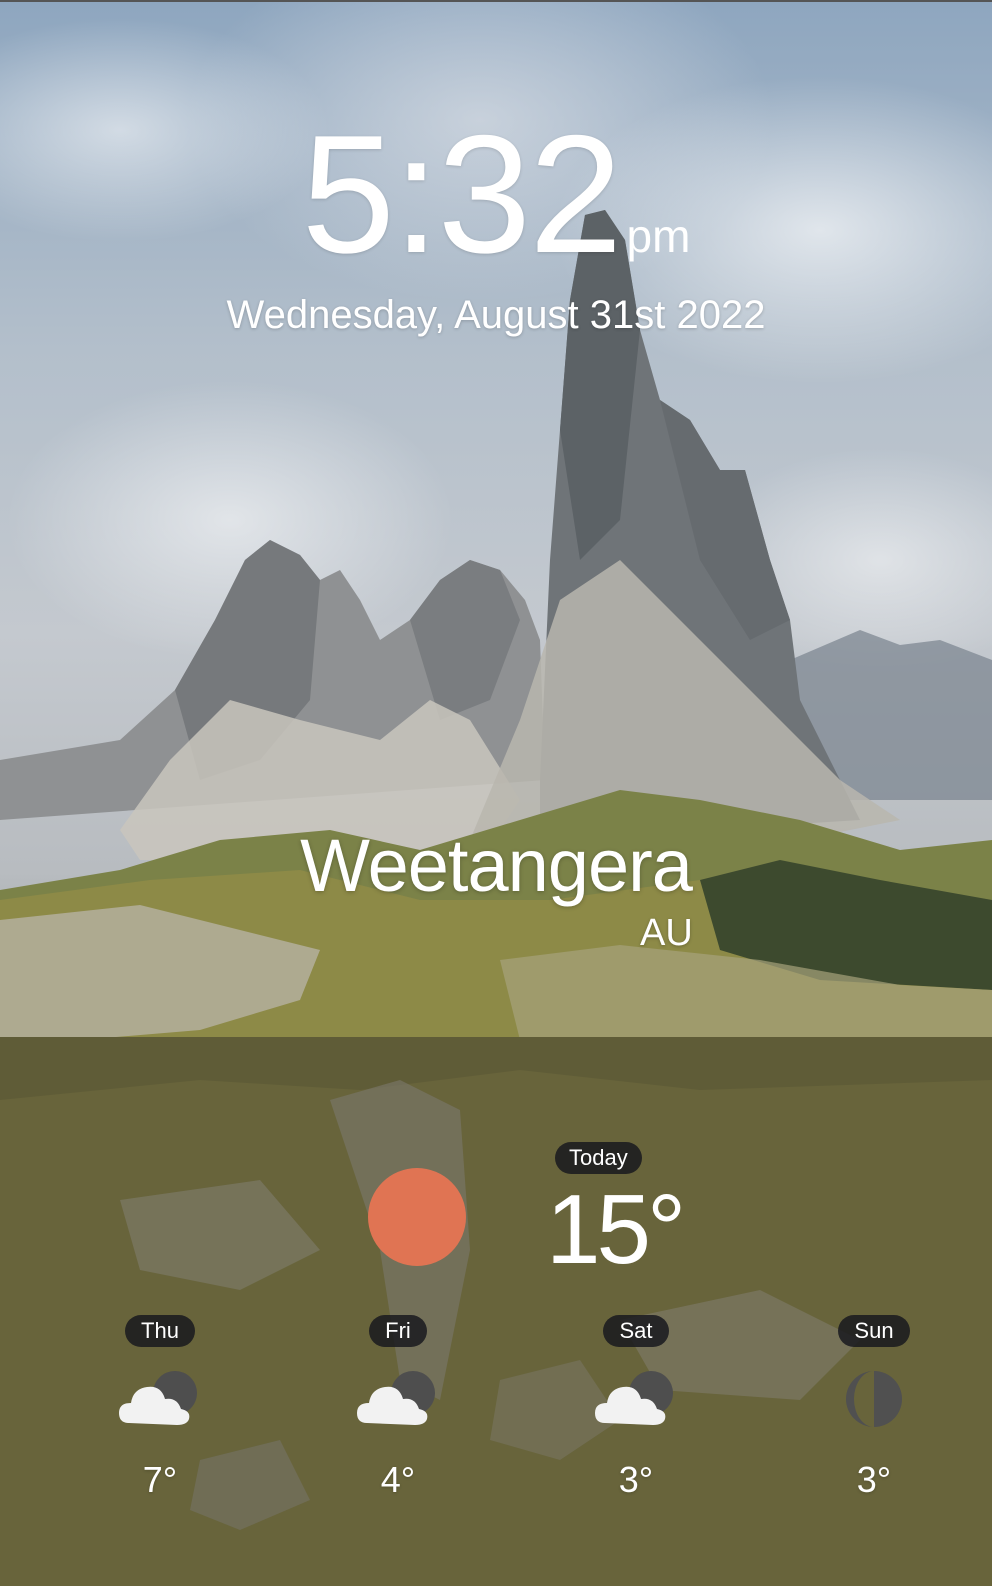  I want to click on forecast-day: Thu 7°, so click(160, 1408).